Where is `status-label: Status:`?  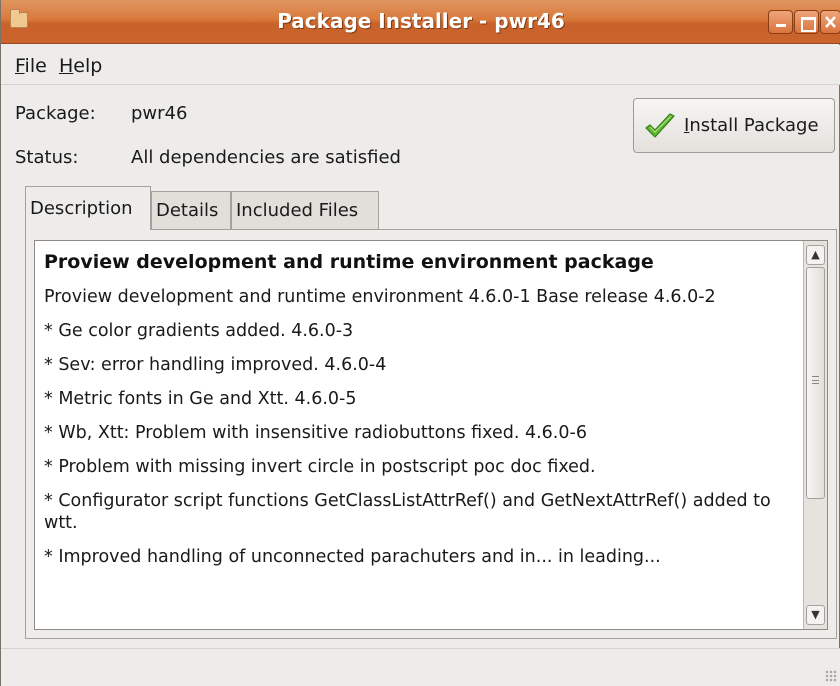
status-label: Status: is located at coordinates (47, 157).